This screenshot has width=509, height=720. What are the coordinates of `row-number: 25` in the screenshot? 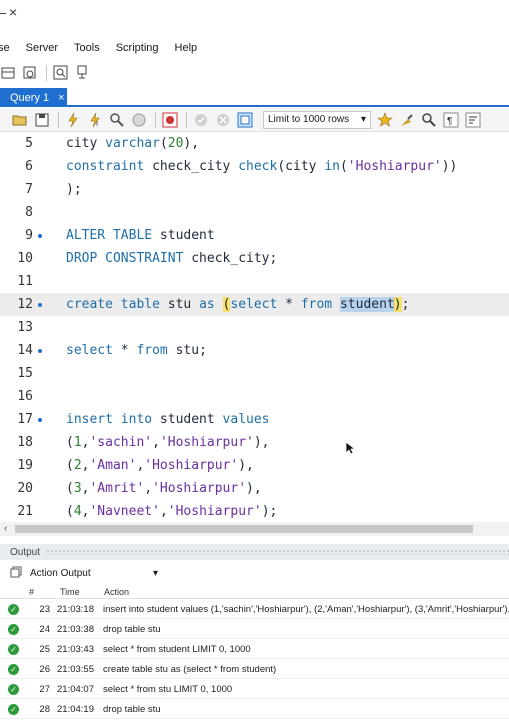 It's located at (44, 649).